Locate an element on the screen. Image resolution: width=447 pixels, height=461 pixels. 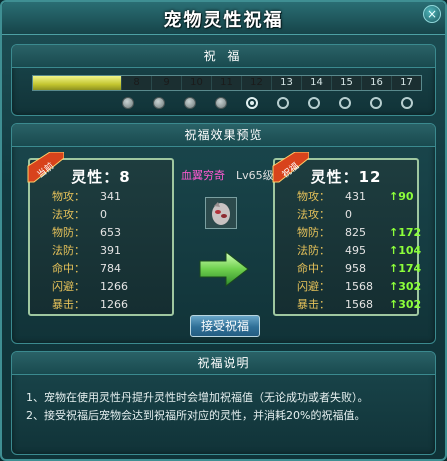
pet-name: 血翼穷奇 is located at coordinates (203, 175).